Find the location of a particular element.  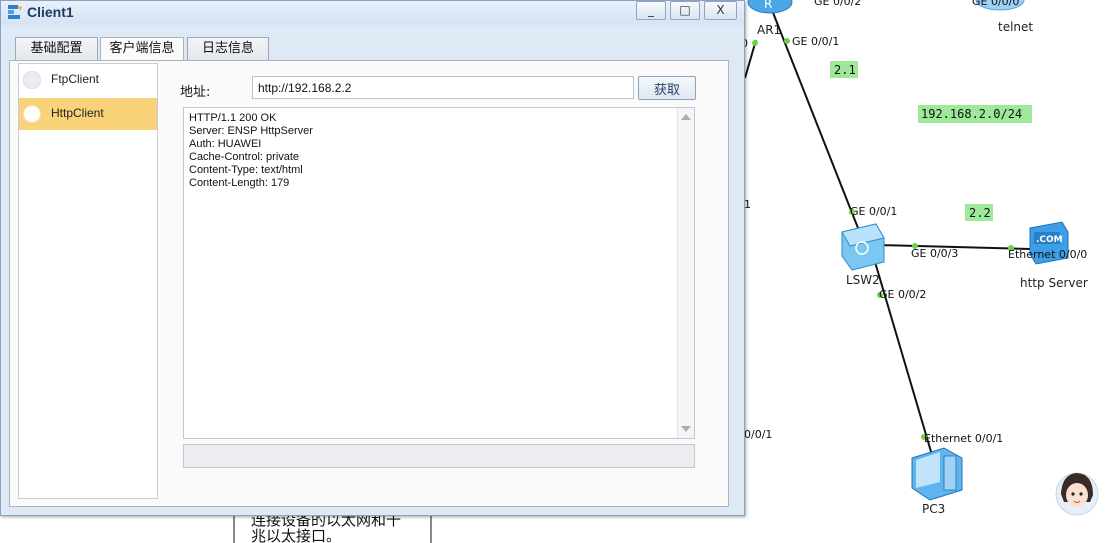

device-label-http-server: http Server is located at coordinates (1054, 283).